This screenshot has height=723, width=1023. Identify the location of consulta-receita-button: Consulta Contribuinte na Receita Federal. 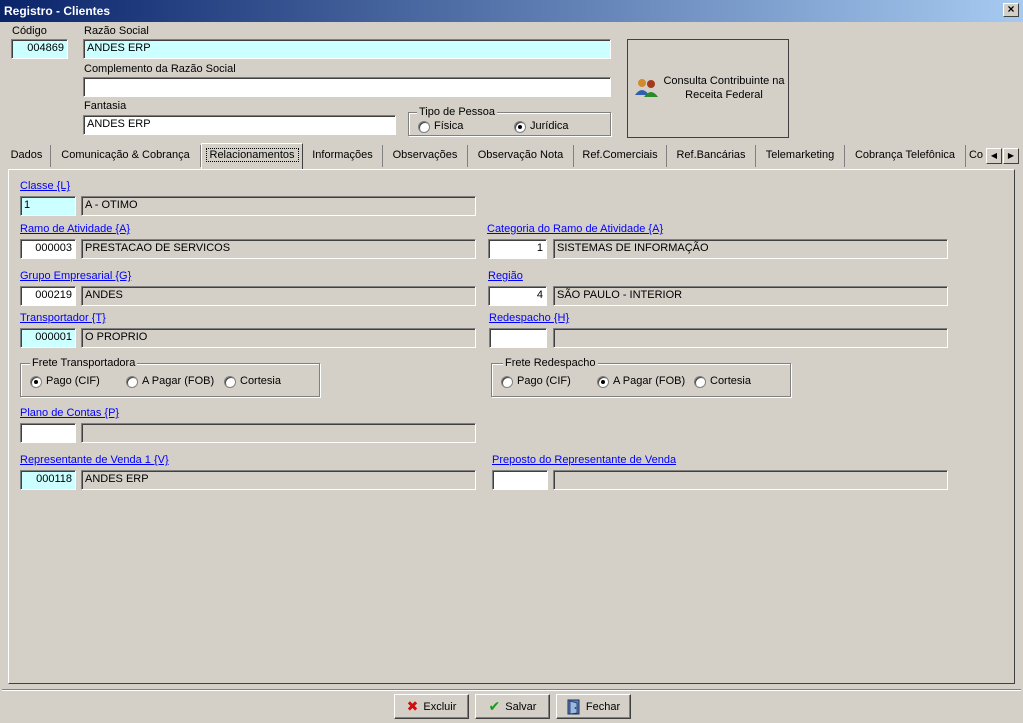
(708, 88).